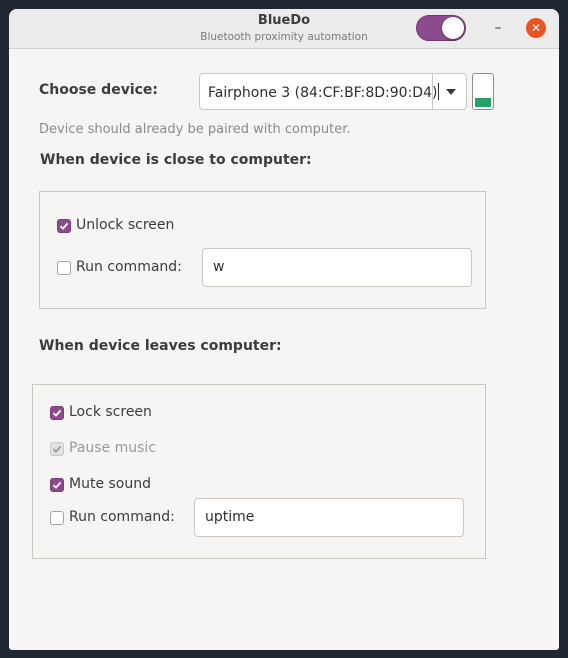 Image resolution: width=568 pixels, height=658 pixels. Describe the element at coordinates (483, 102) in the screenshot. I see `battery-level-fill` at that location.